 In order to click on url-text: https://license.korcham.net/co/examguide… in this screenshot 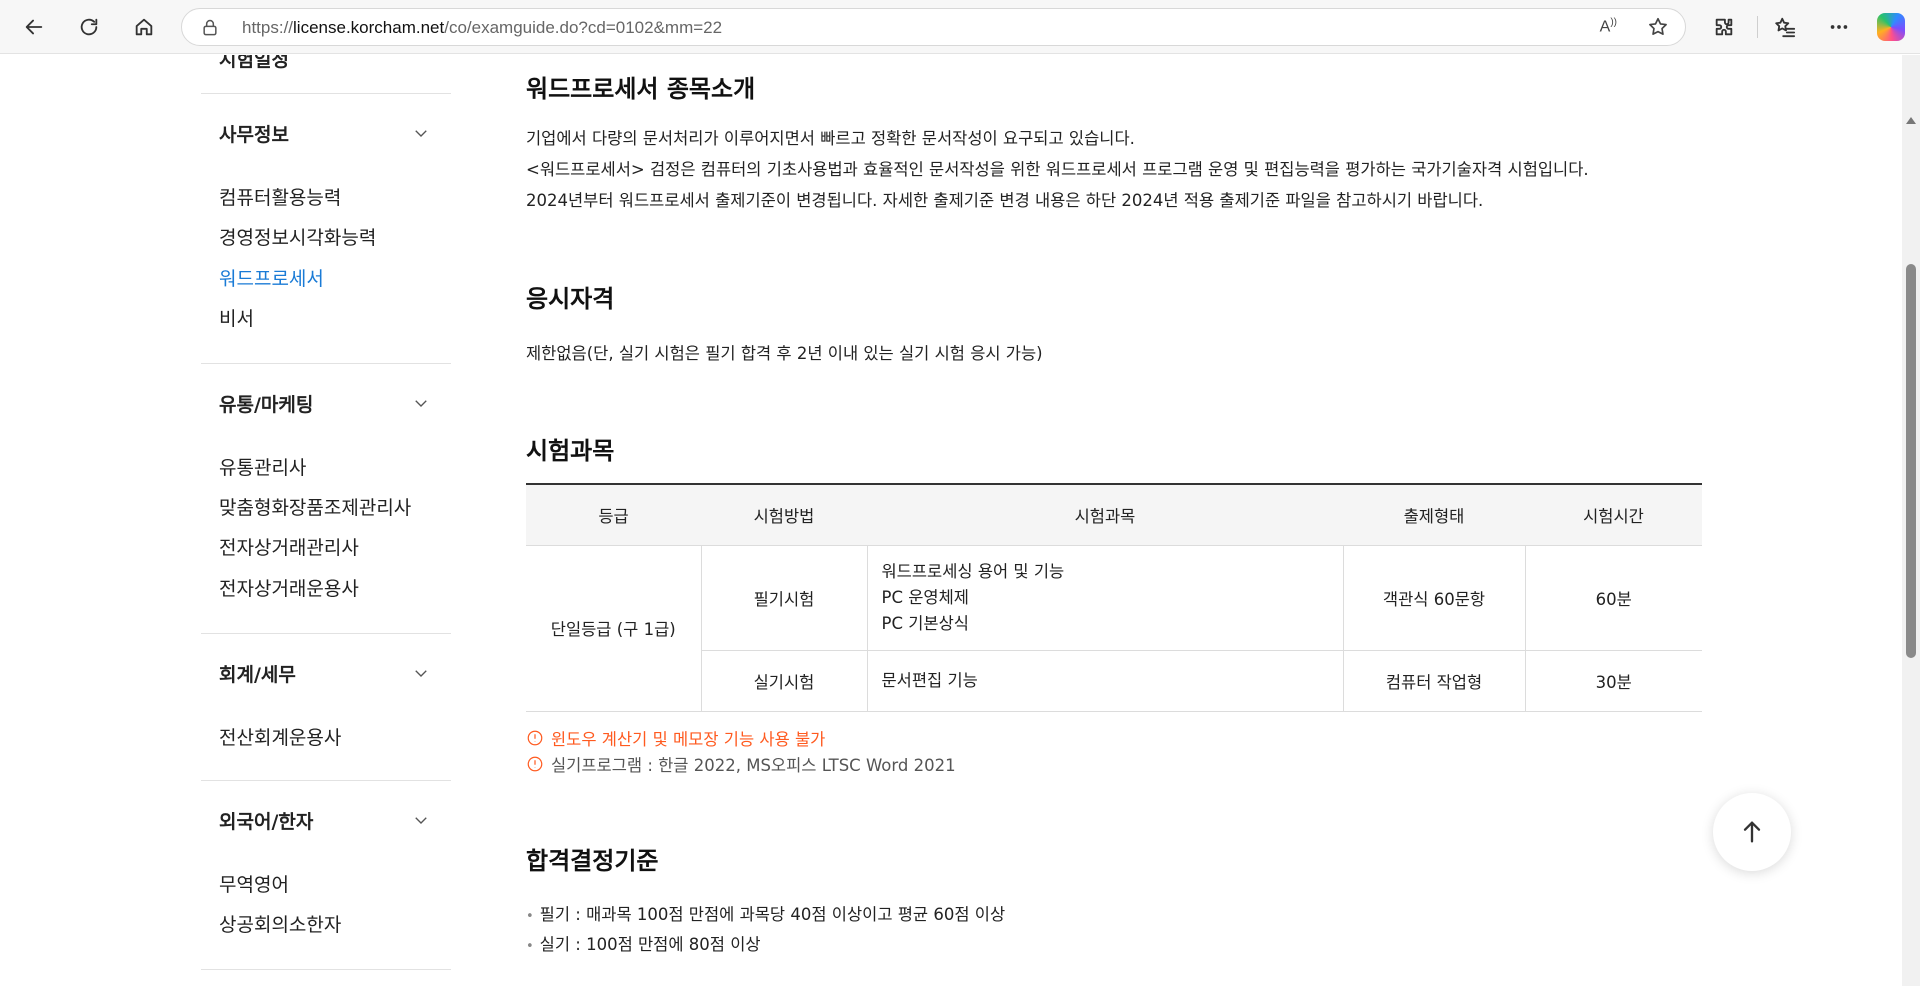, I will do `click(482, 28)`.